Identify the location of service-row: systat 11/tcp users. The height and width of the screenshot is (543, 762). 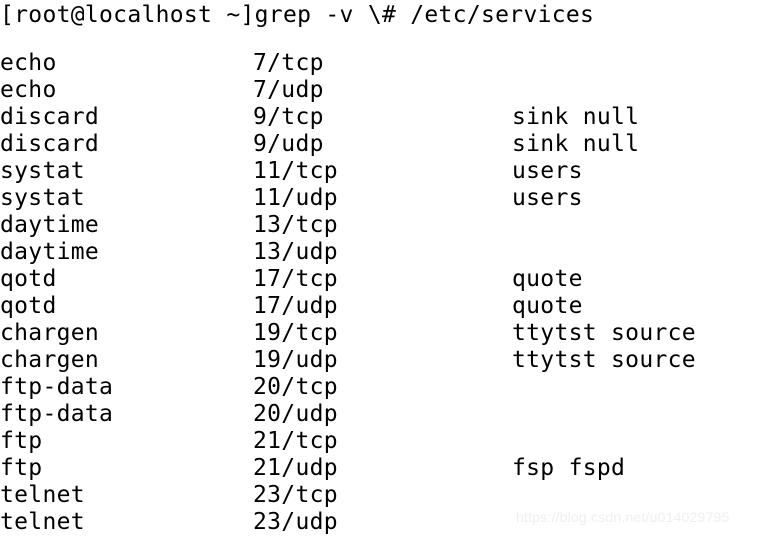
(381, 171).